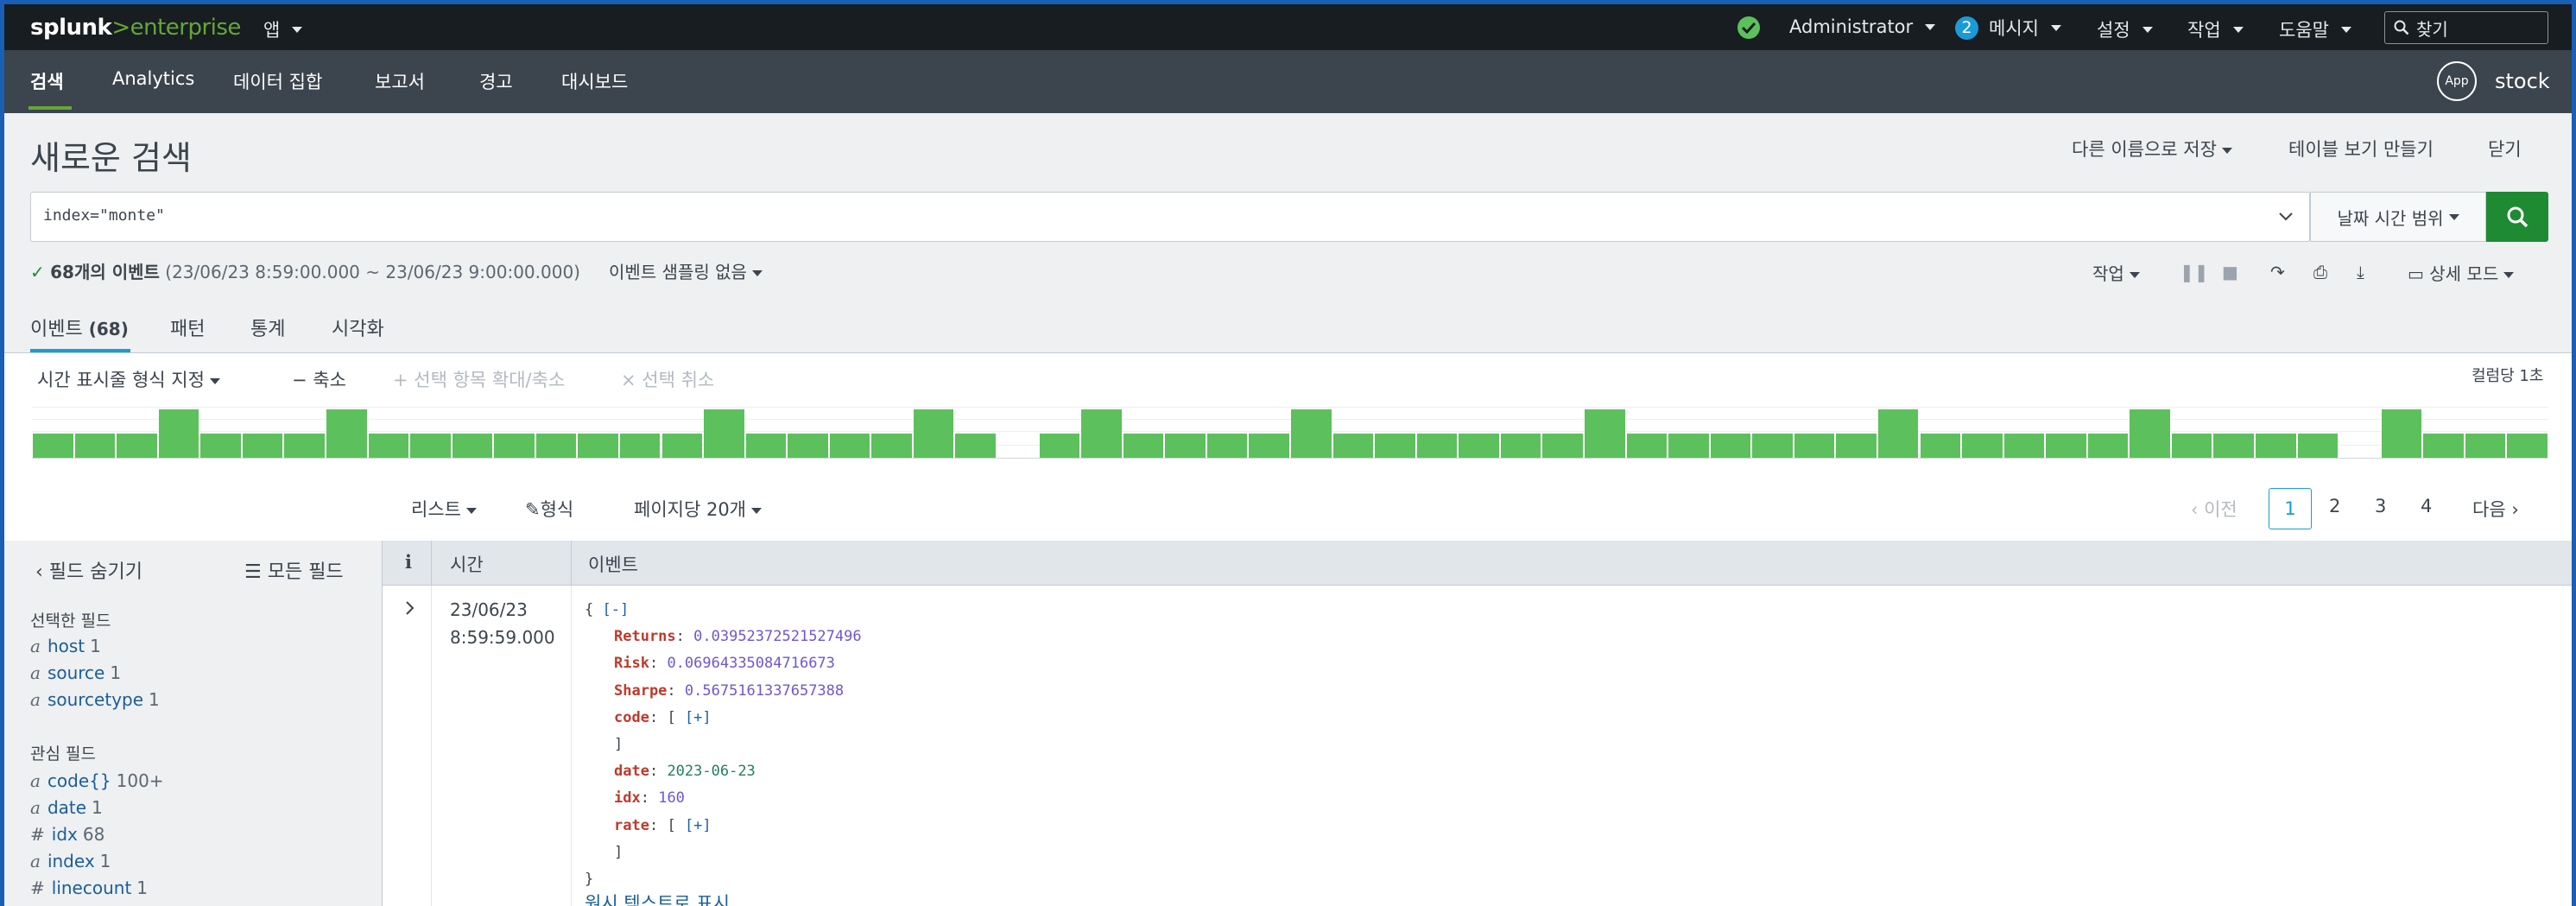 This screenshot has width=2576, height=906. I want to click on json-value: 0.5675161337657388, so click(764, 691).